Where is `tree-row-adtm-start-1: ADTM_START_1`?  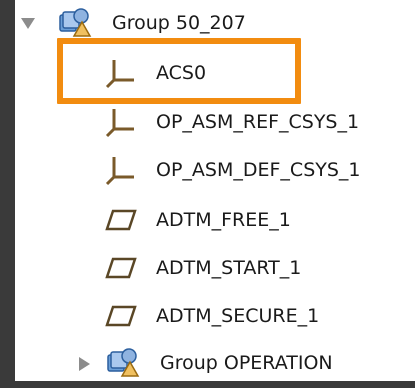 tree-row-adtm-start-1: ADTM_START_1 is located at coordinates (215, 268).